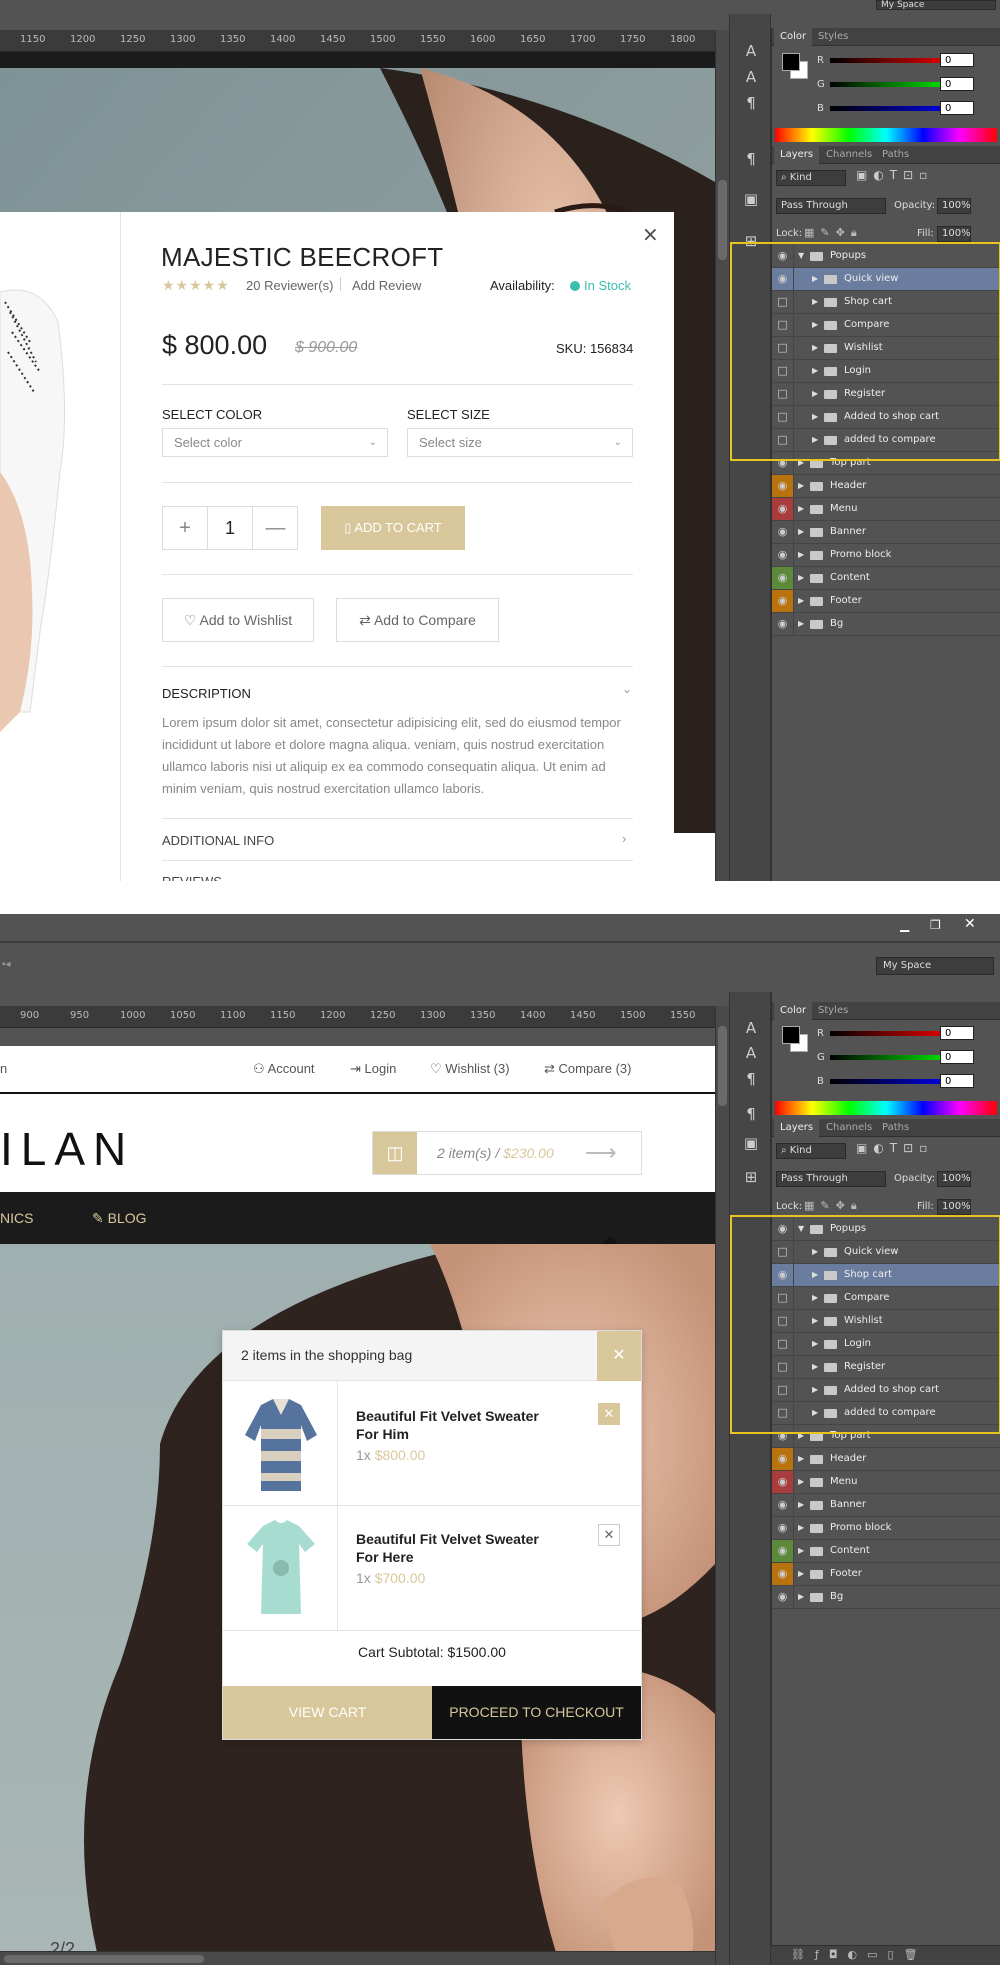 The width and height of the screenshot is (1000, 1965). Describe the element at coordinates (650, 234) in the screenshot. I see `close-icon: ×` at that location.